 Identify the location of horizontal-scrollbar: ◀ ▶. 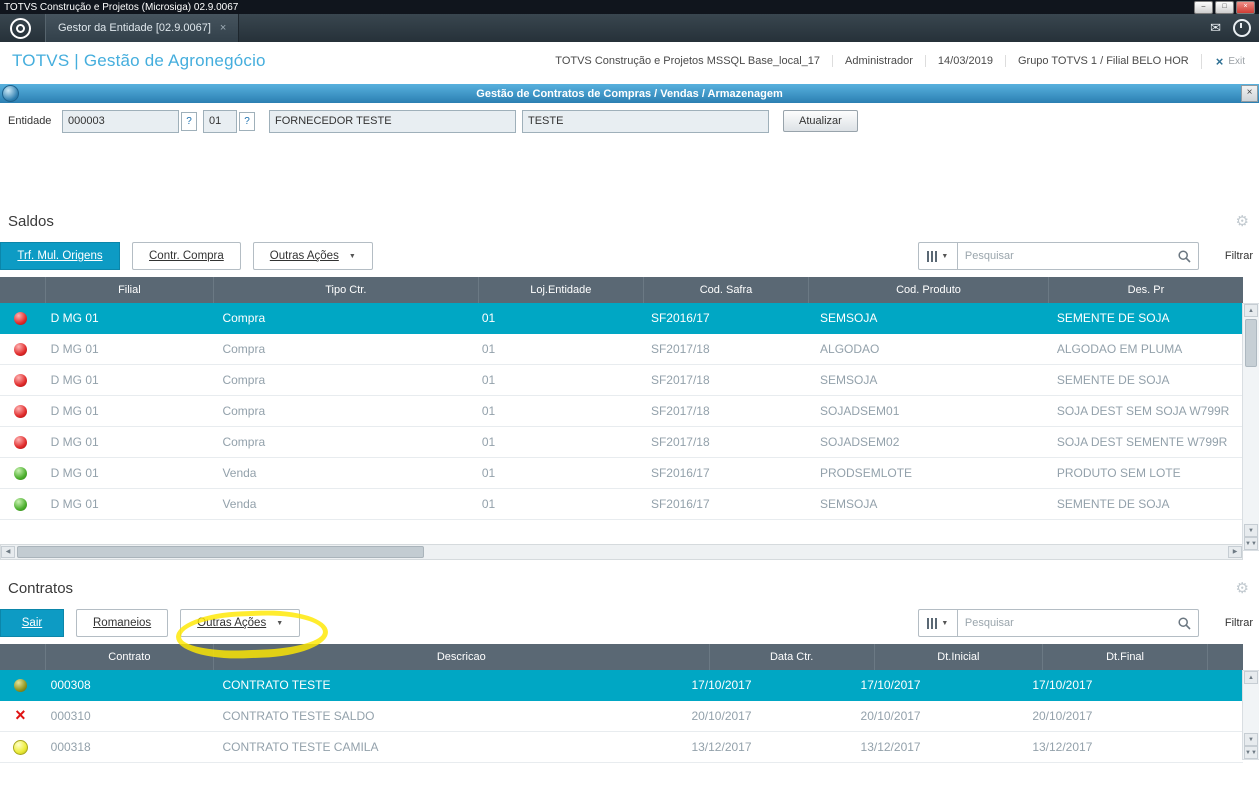
(621, 552).